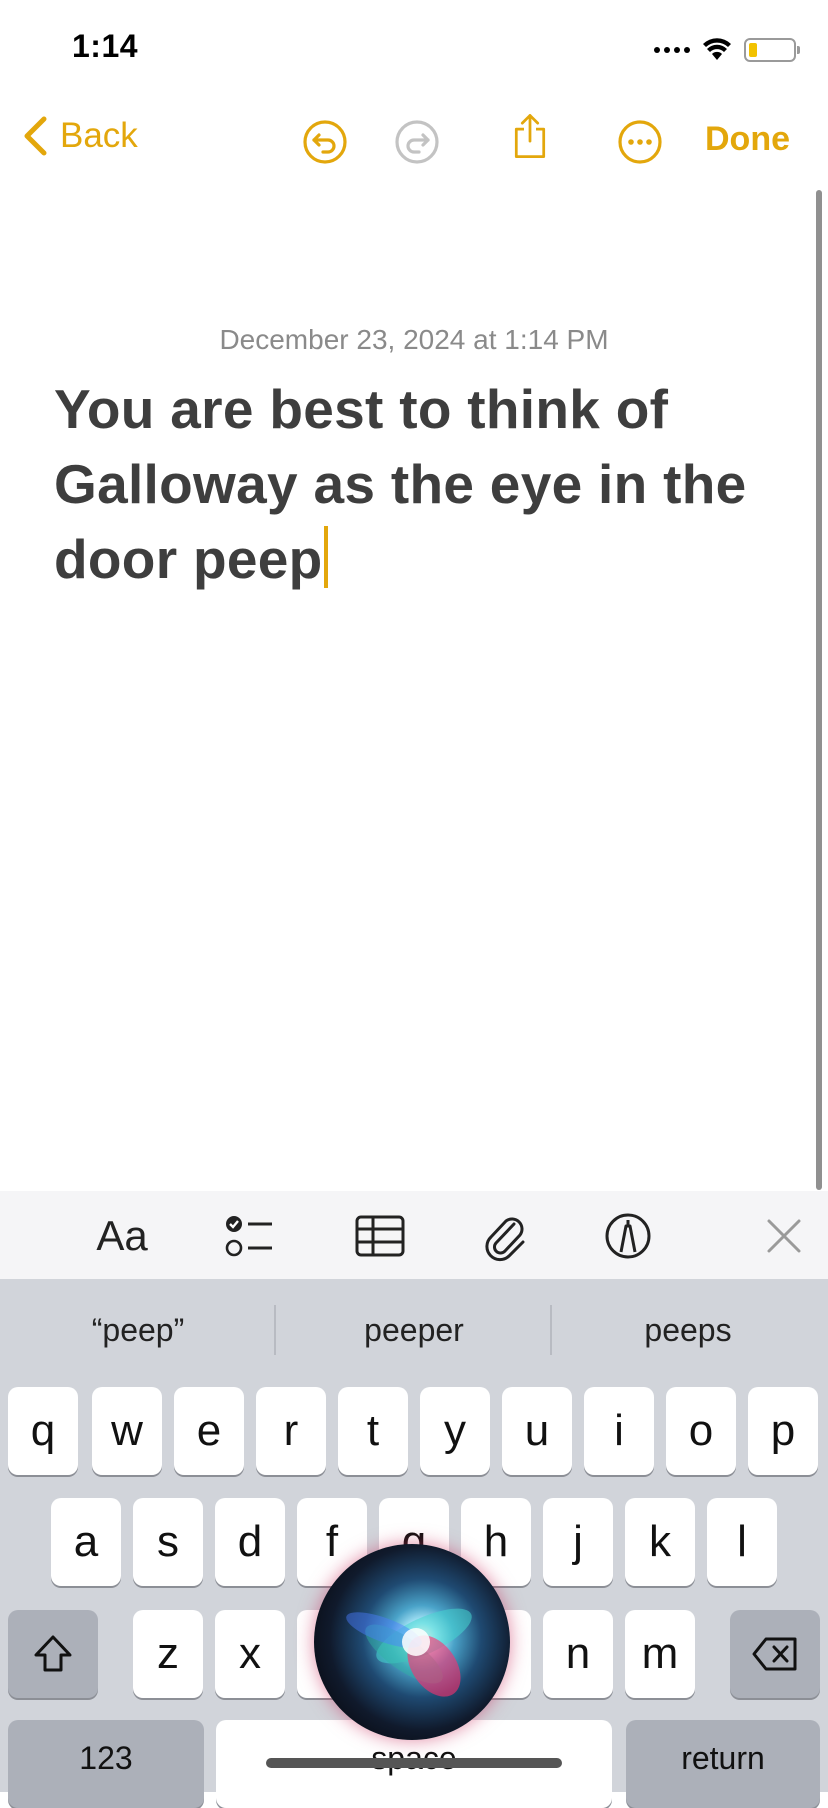 The image size is (828, 1808). Describe the element at coordinates (168, 1542) in the screenshot. I see `key-s: s` at that location.